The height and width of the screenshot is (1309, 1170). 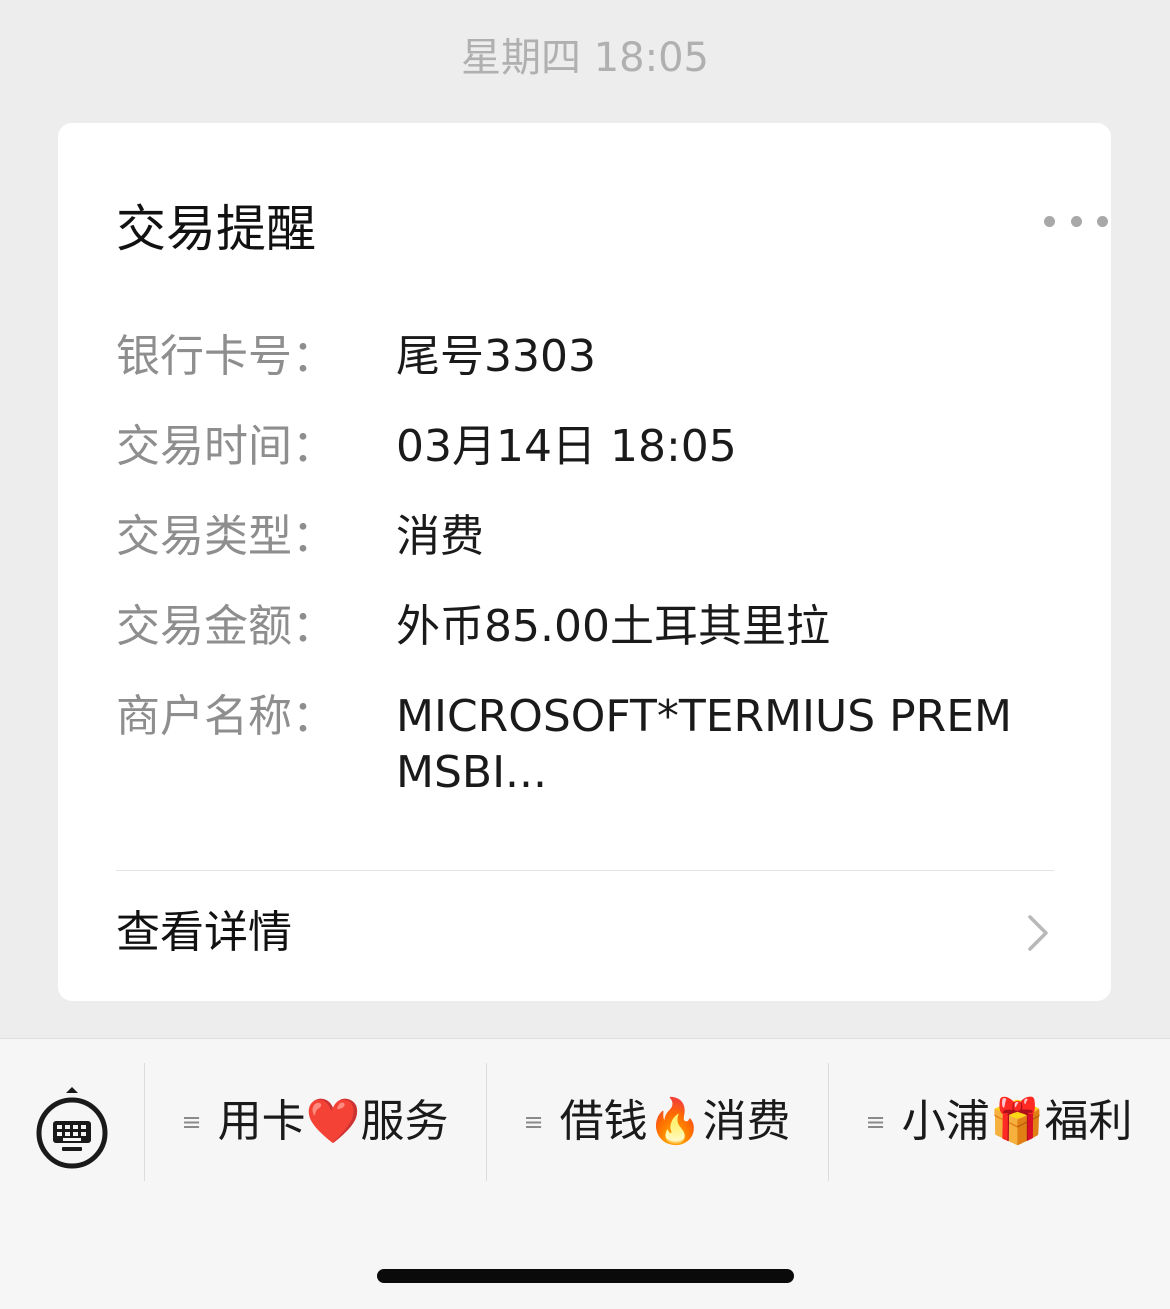 What do you see at coordinates (333, 1121) in the screenshot?
I see `menu-label: 用卡❤️服务` at bounding box center [333, 1121].